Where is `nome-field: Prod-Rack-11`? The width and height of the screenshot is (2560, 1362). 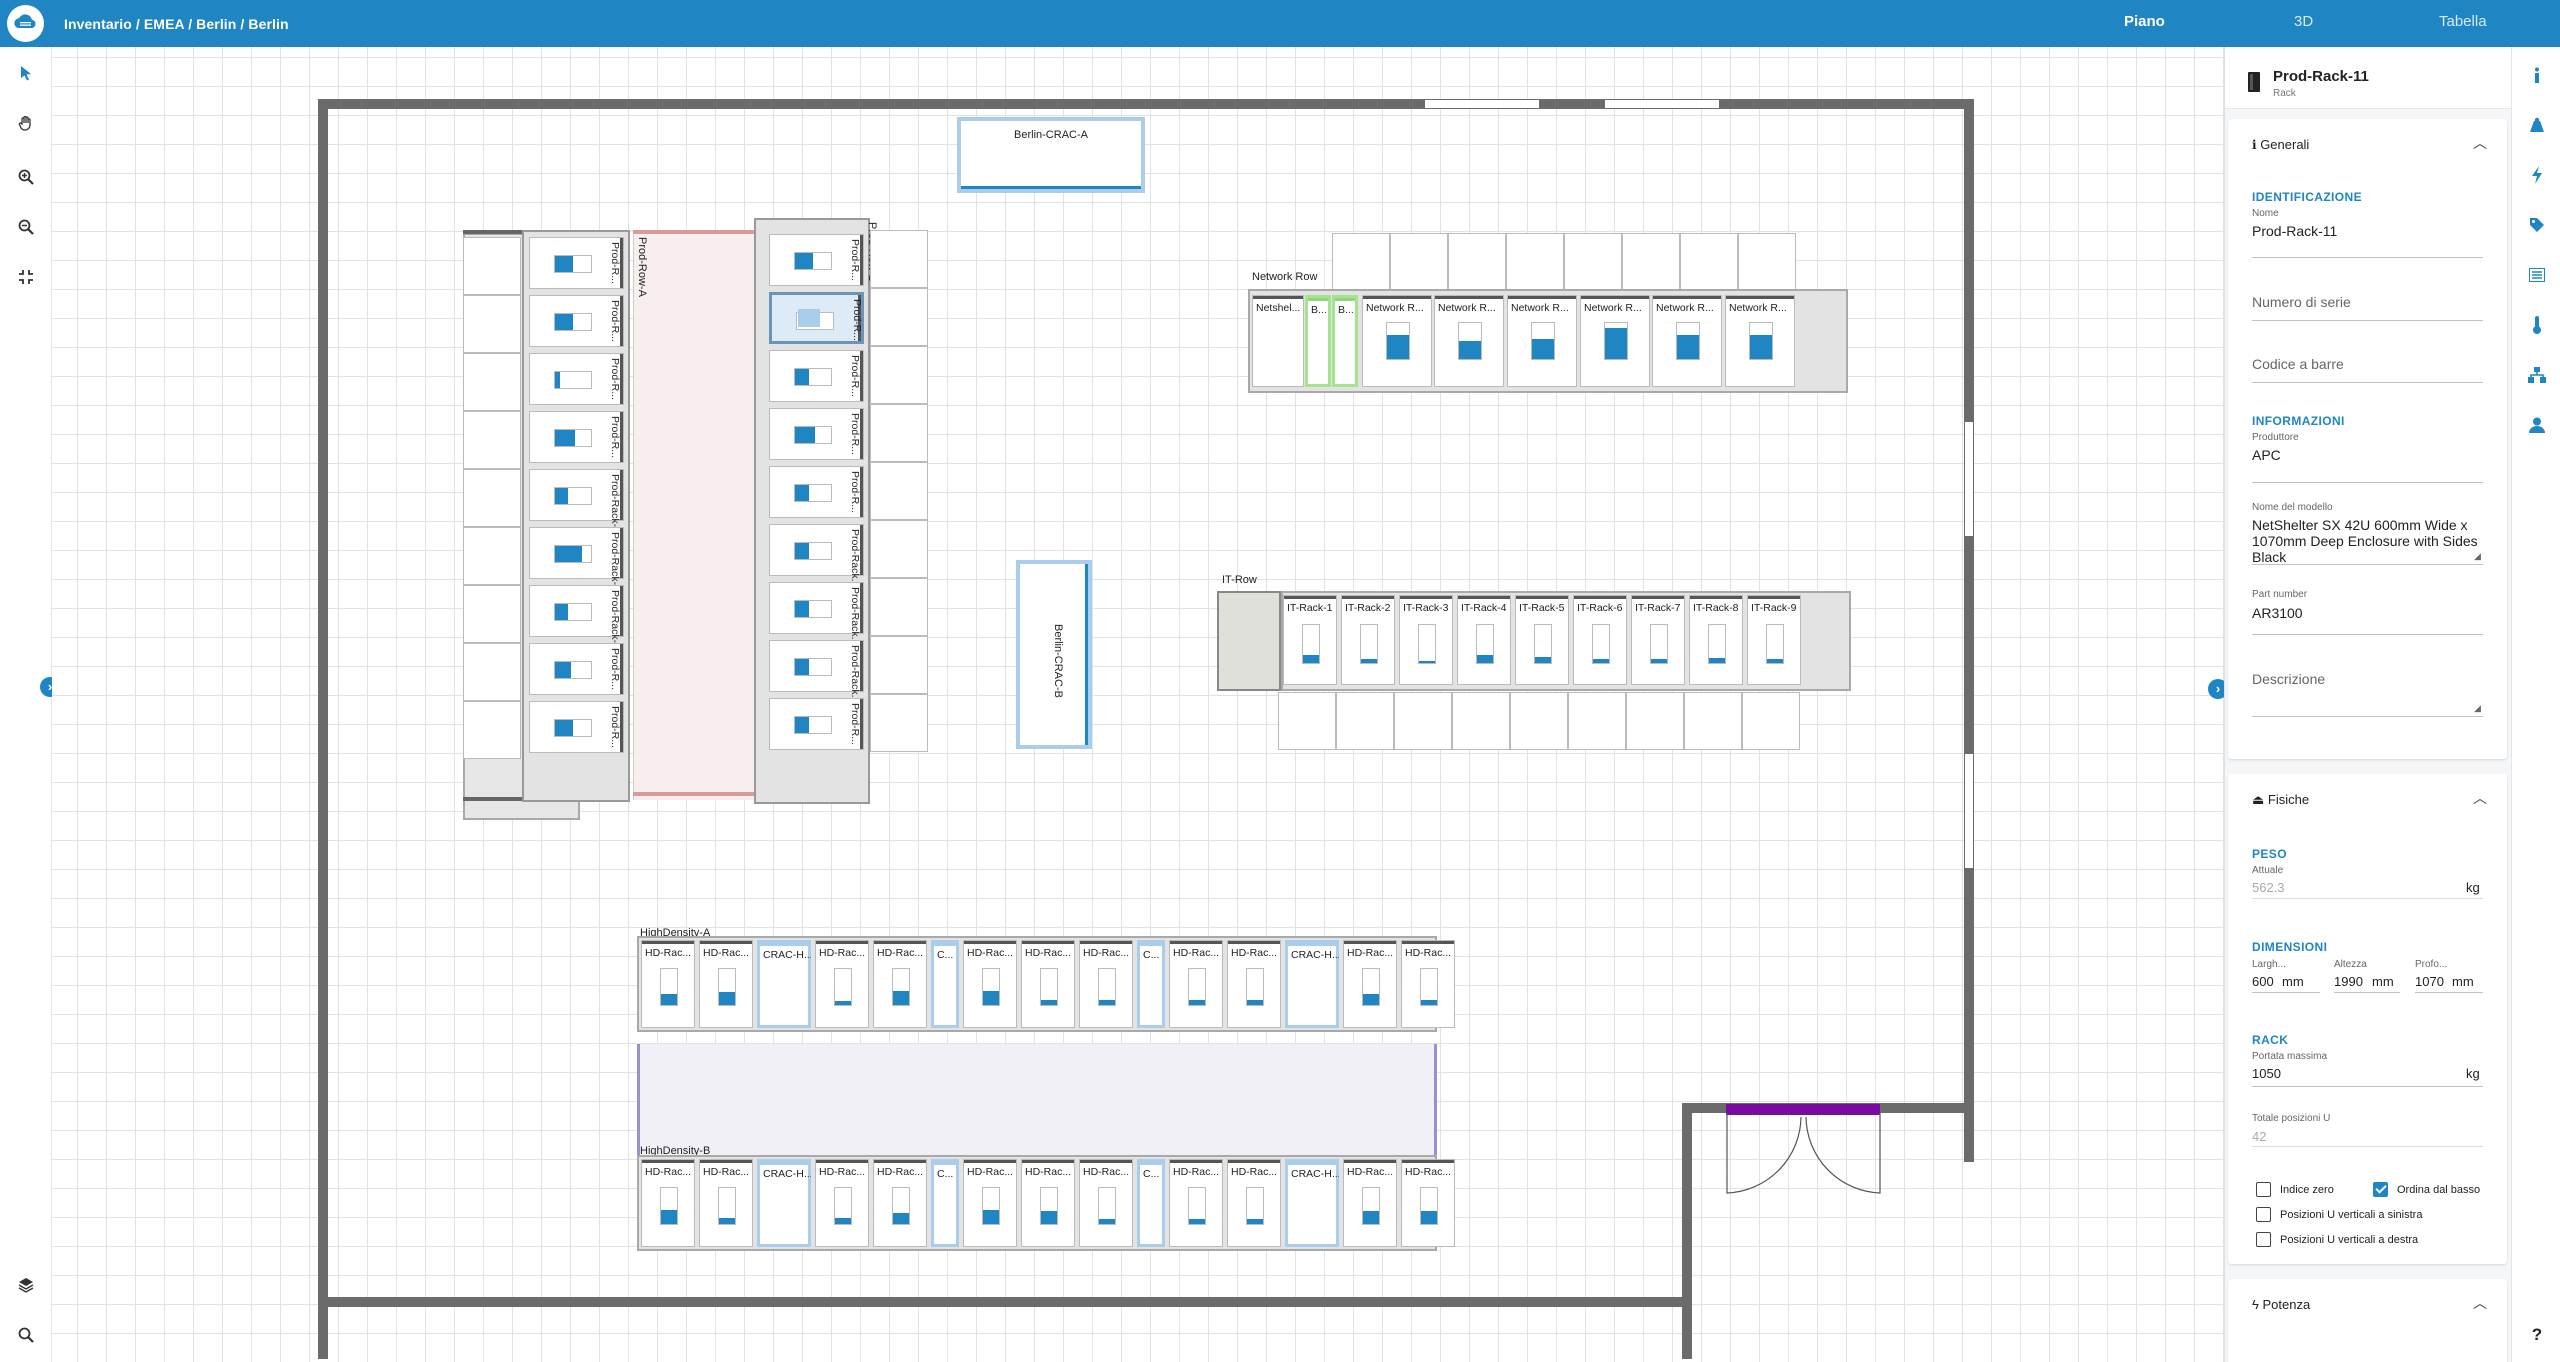
nome-field: Prod-Rack-11 is located at coordinates (2294, 231).